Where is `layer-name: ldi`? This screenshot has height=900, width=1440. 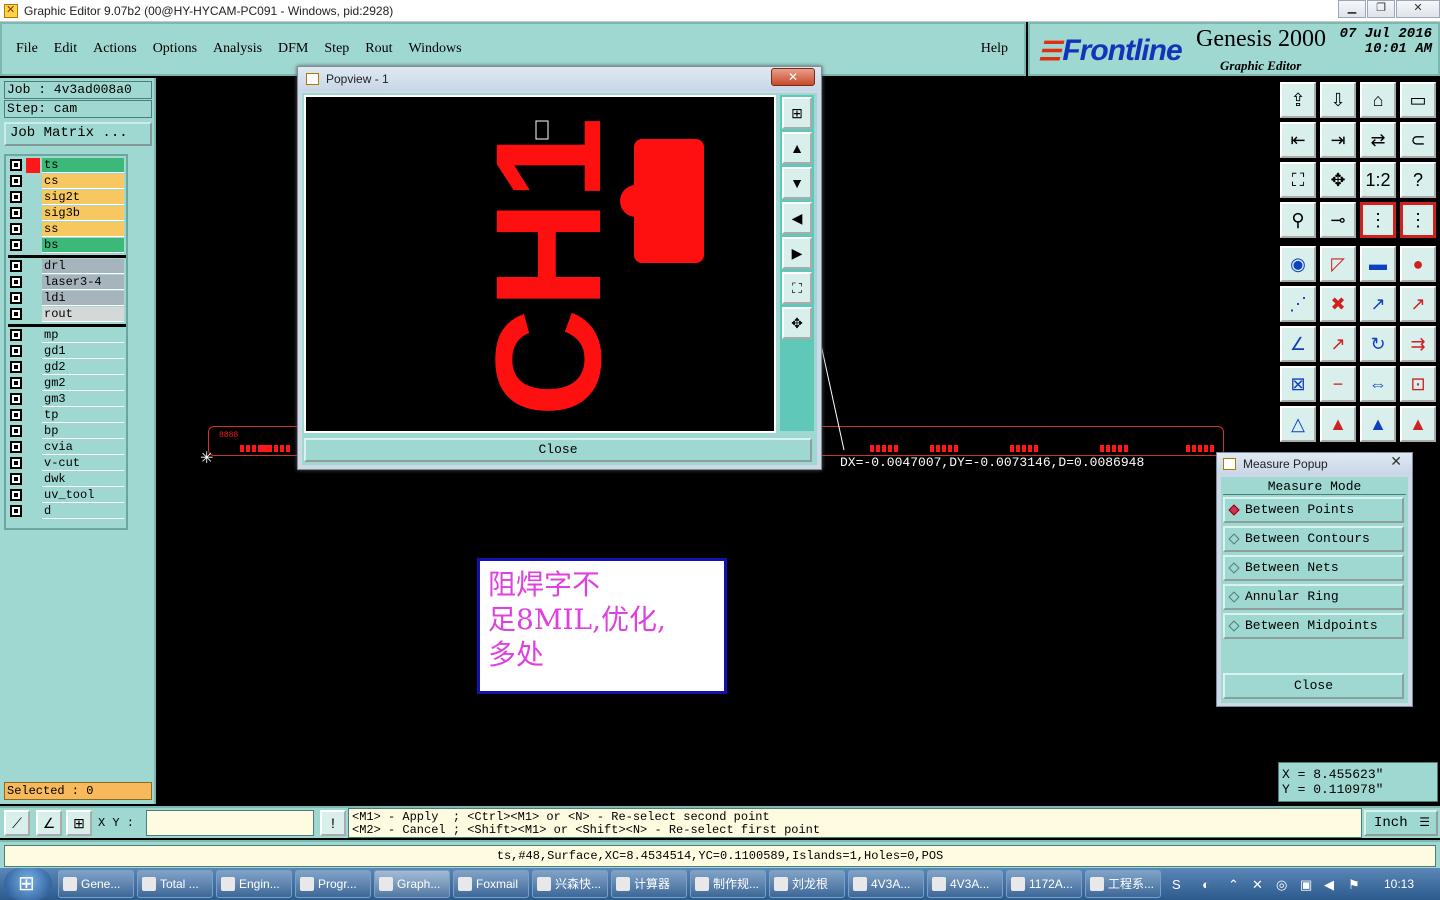
layer-name: ldi is located at coordinates (83, 298).